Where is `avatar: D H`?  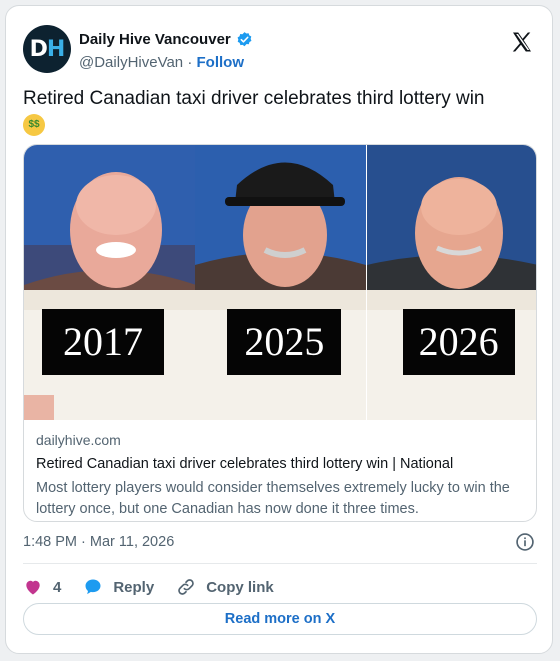
avatar: D H is located at coordinates (47, 49).